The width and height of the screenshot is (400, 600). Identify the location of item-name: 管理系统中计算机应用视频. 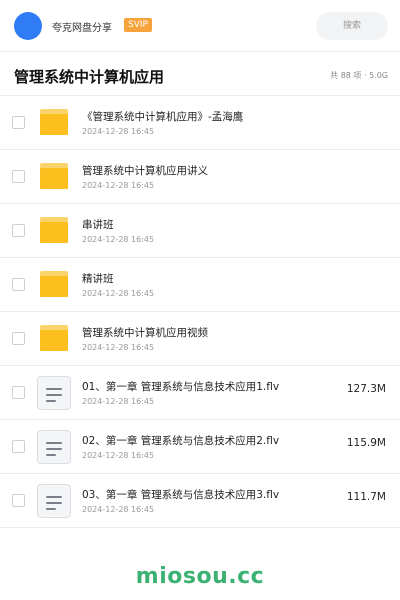
(145, 333).